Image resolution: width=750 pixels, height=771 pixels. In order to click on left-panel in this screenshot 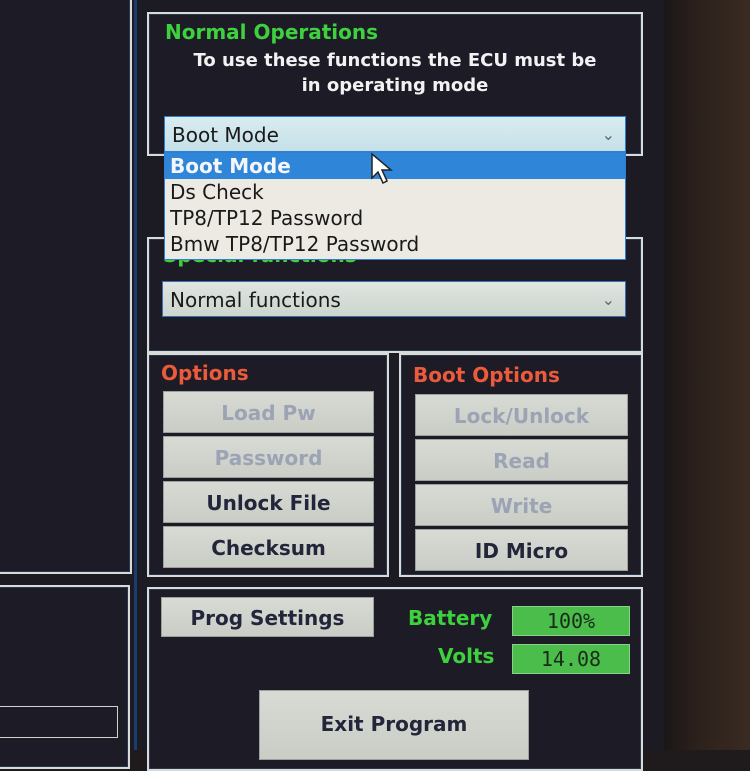, I will do `click(66, 287)`.